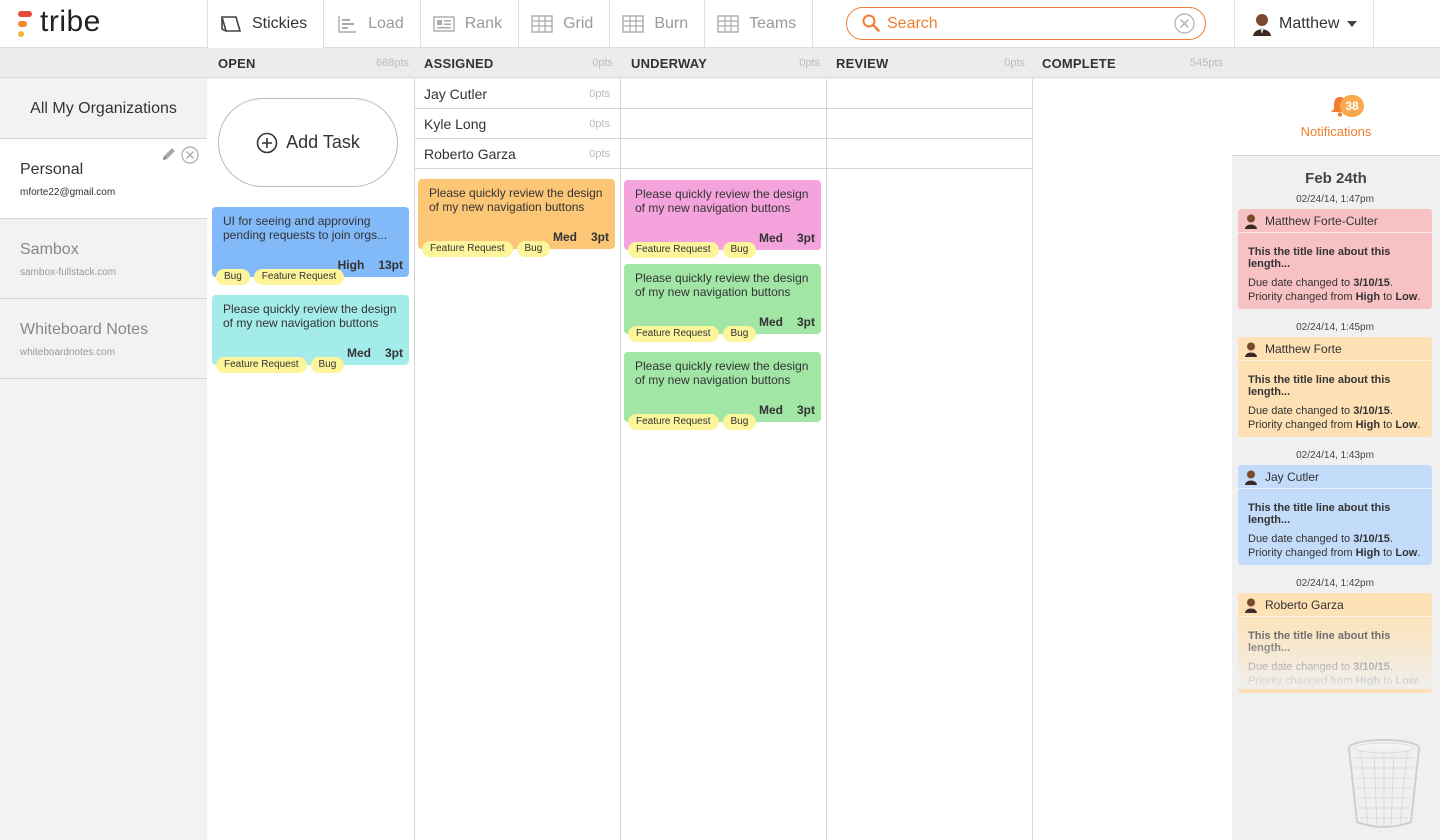  I want to click on tab-burn: Burn, so click(656, 24).